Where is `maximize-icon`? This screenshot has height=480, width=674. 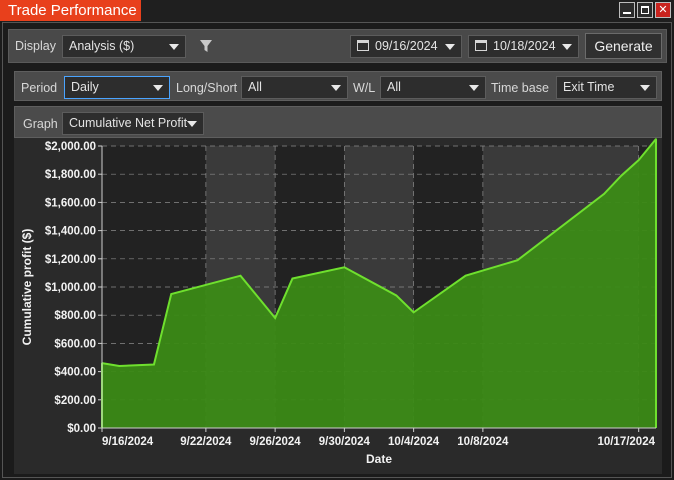
maximize-icon is located at coordinates (645, 10).